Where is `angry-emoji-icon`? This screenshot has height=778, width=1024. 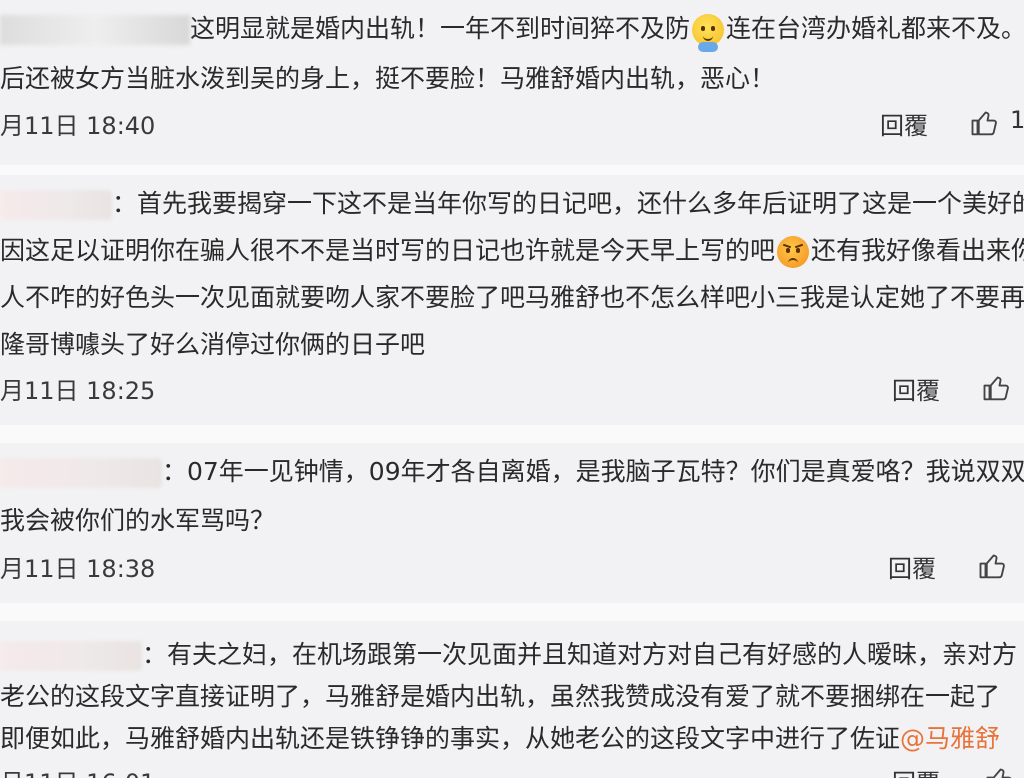 angry-emoji-icon is located at coordinates (793, 252).